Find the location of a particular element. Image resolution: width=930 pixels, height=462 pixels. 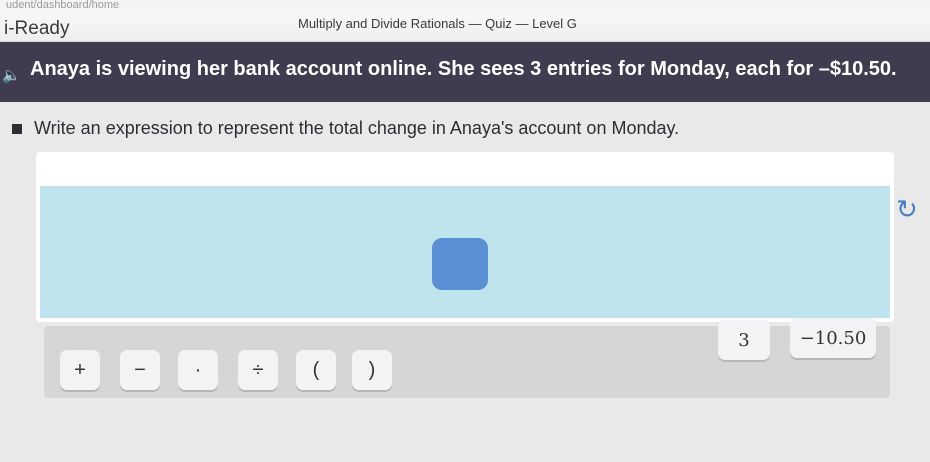

browser-url-strip: udent/dashboard/home is located at coordinates (465, 7).